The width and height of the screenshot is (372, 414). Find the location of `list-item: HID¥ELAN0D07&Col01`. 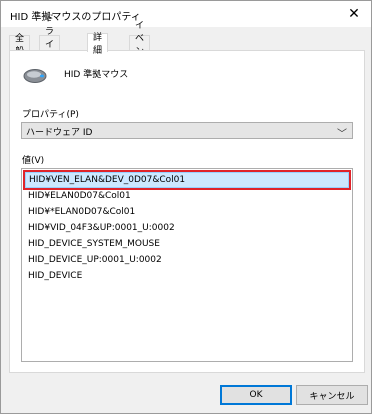

list-item: HID¥ELAN0D07&Col01 is located at coordinates (187, 196).